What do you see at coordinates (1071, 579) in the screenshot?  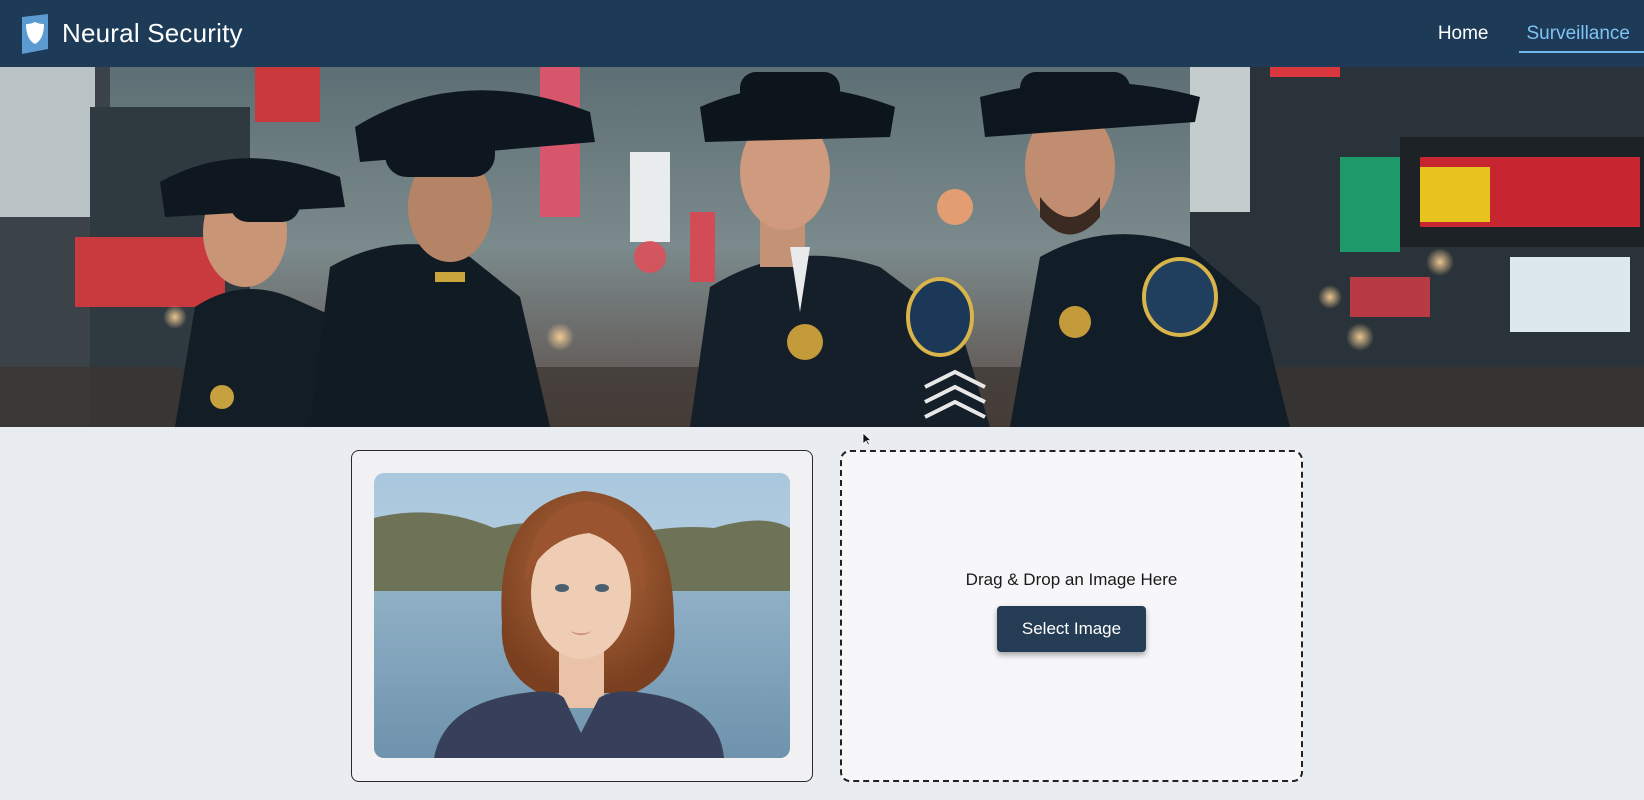 I see `drop-zone-instructions: Drag & Drop an Image Here` at bounding box center [1071, 579].